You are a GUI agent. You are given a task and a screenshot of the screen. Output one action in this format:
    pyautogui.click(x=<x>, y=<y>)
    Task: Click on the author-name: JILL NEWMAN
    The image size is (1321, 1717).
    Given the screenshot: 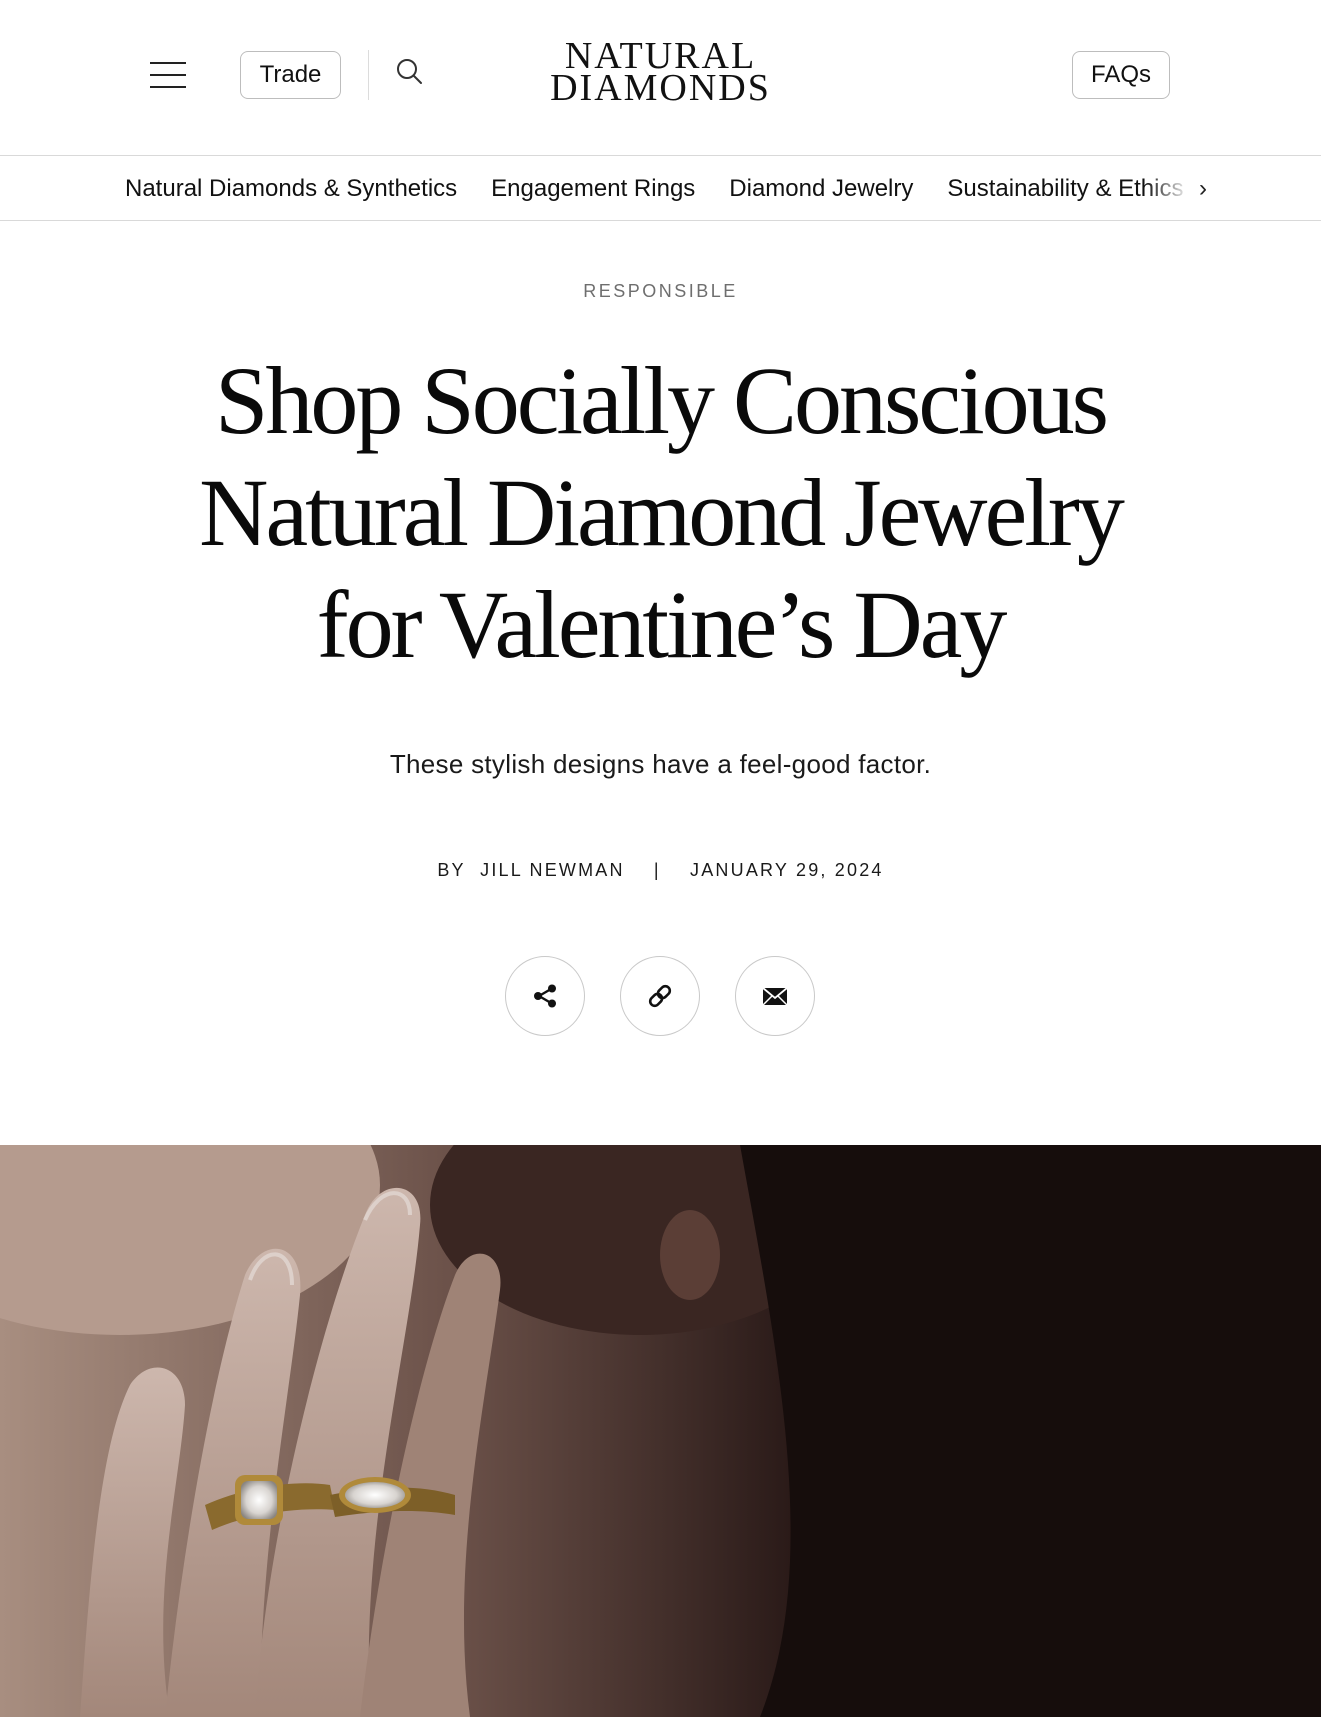 What is the action you would take?
    pyautogui.click(x=552, y=870)
    